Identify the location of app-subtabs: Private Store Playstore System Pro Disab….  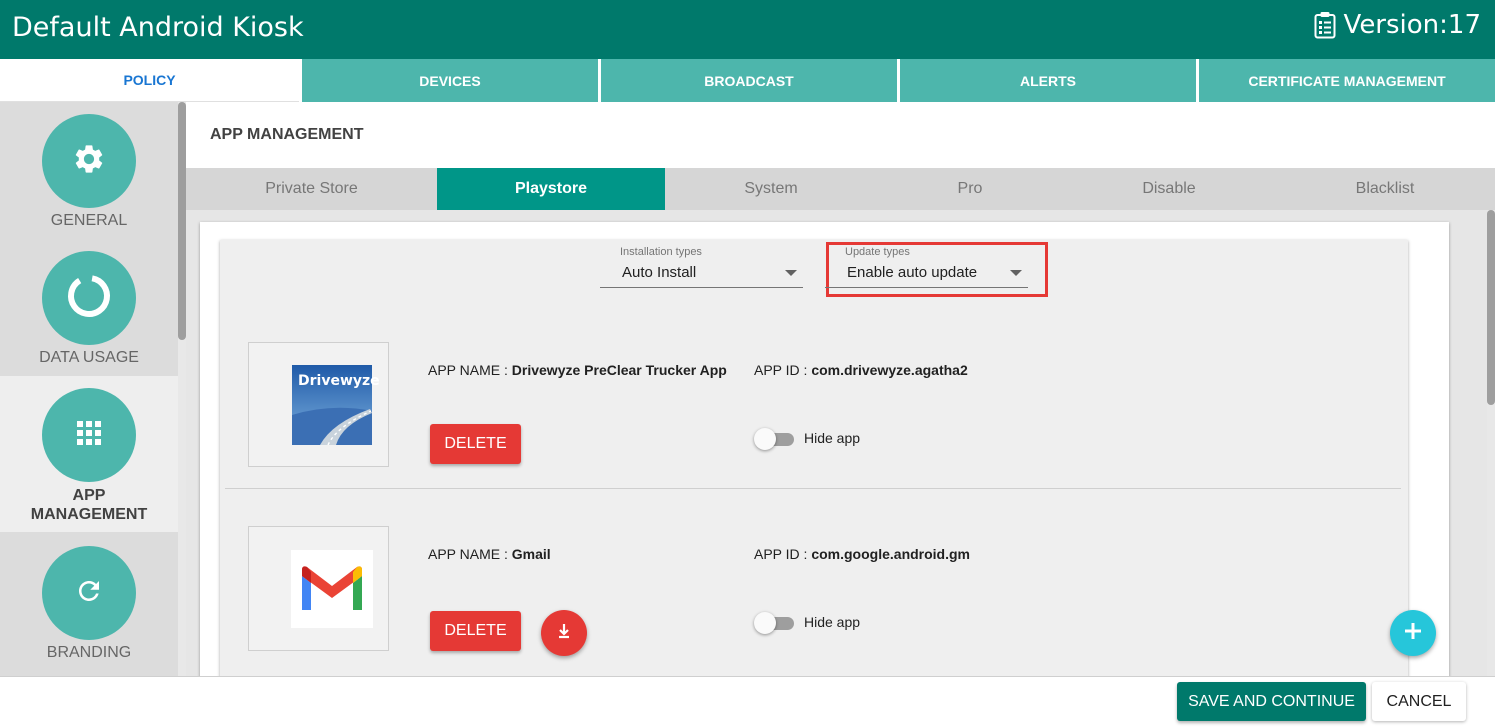
(840, 189).